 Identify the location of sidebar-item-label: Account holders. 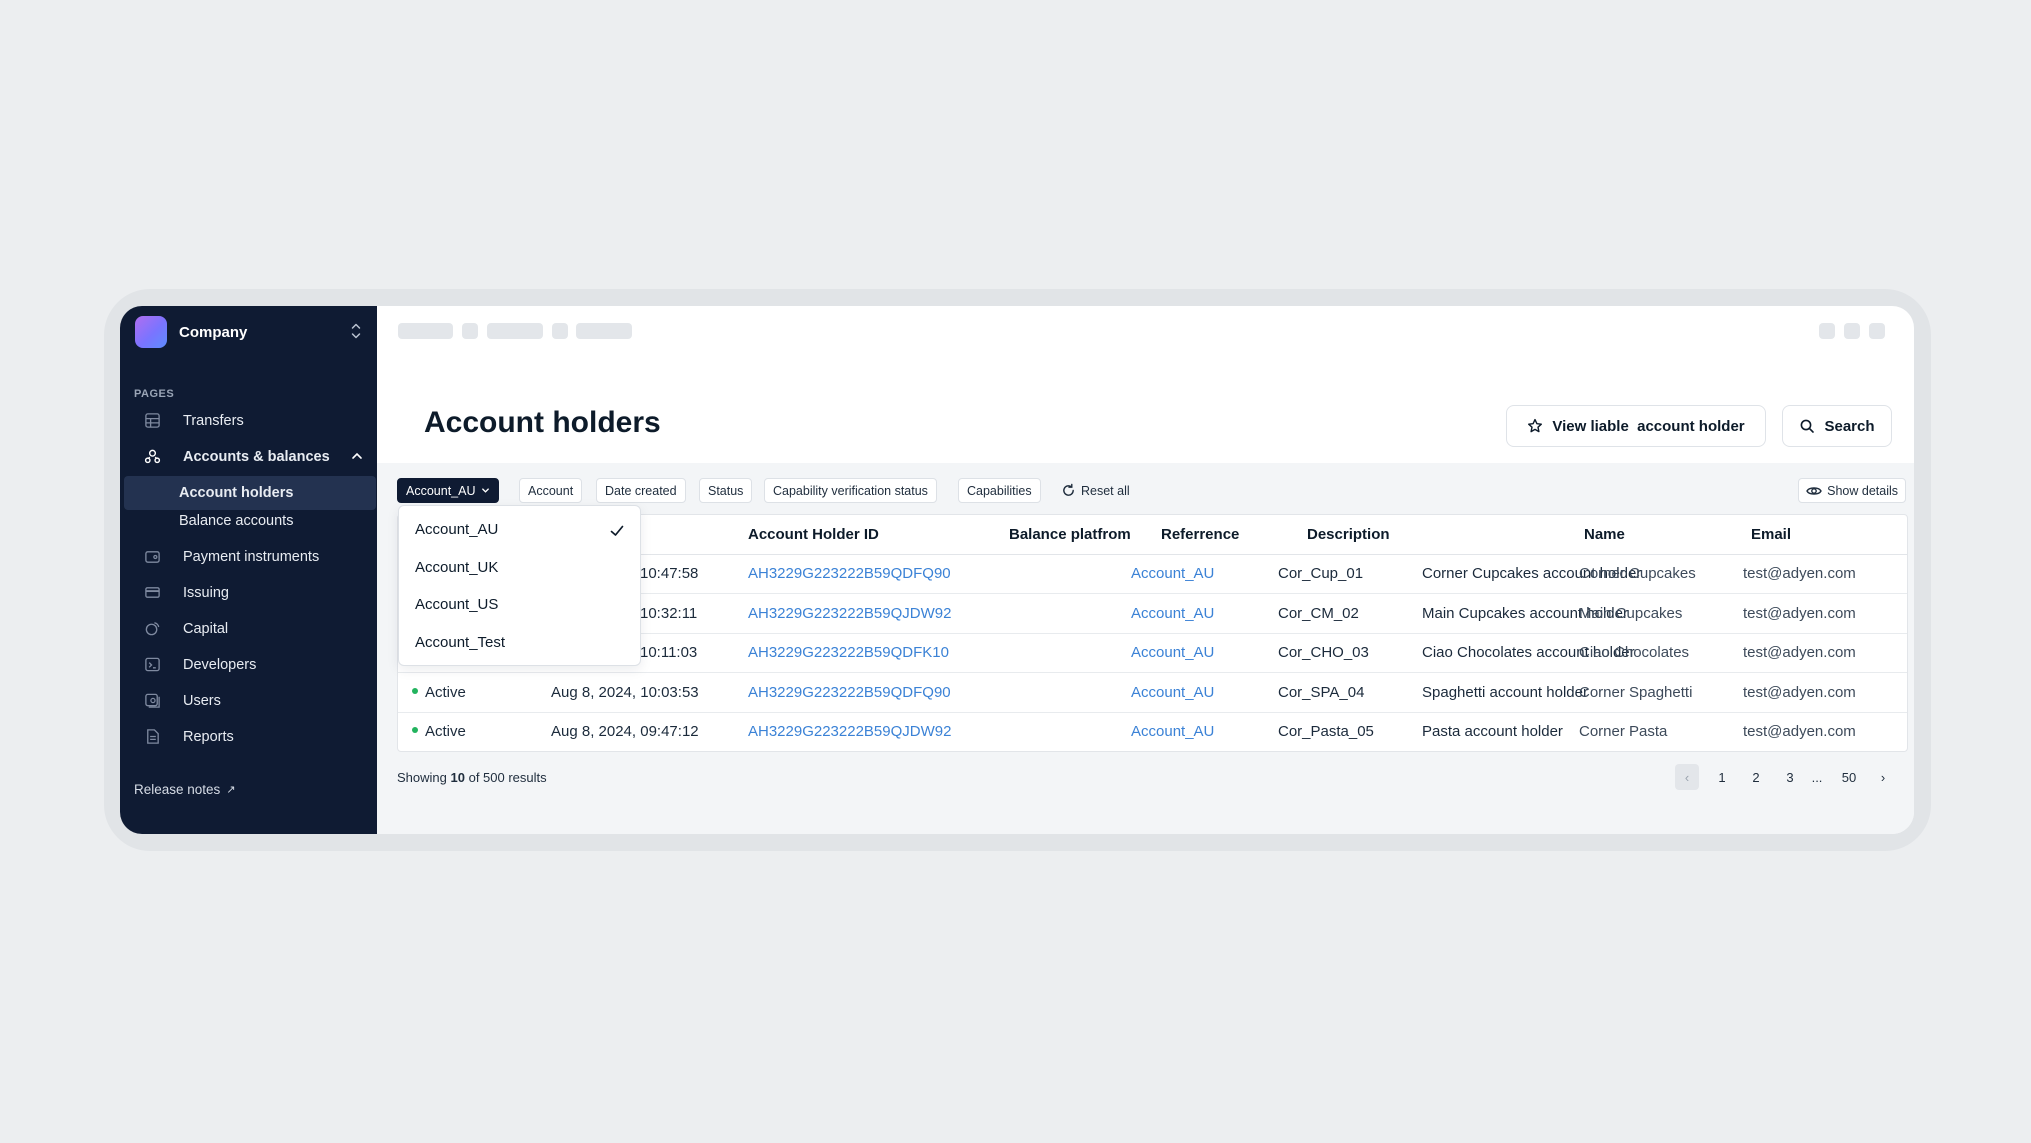
(236, 493).